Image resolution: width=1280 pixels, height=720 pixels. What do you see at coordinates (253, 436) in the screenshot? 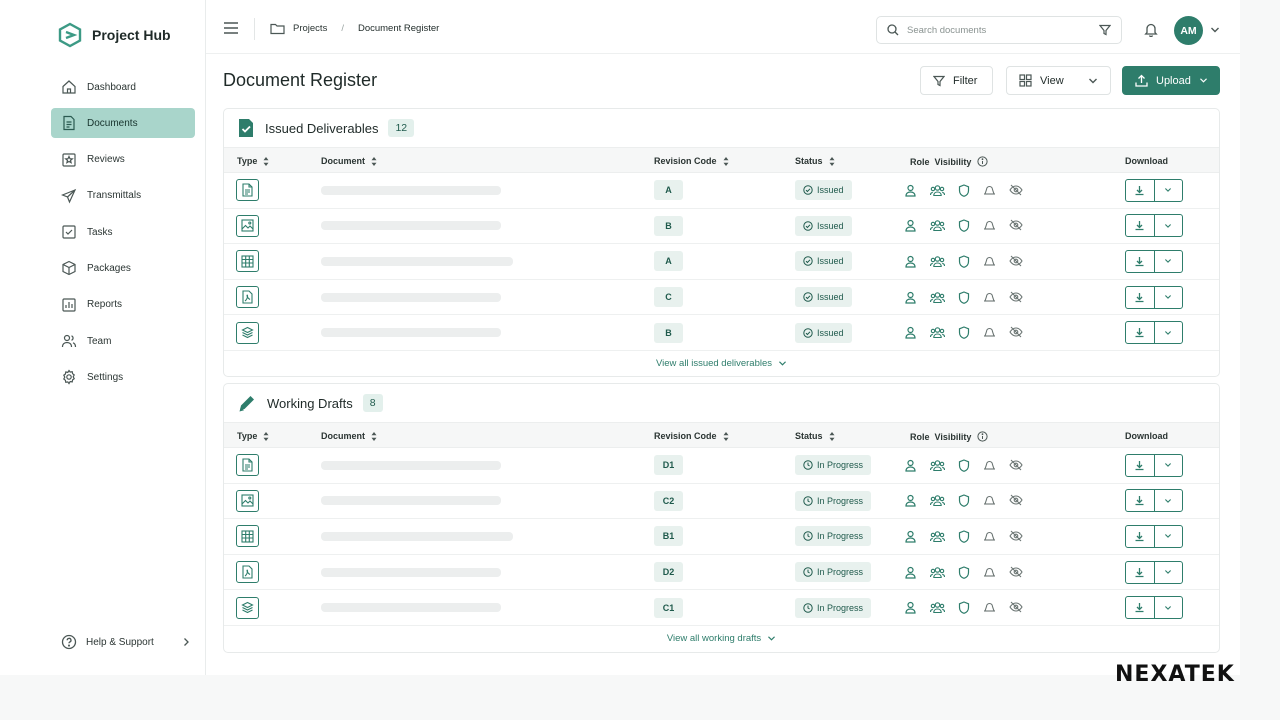
I see `column-header-type: Type` at bounding box center [253, 436].